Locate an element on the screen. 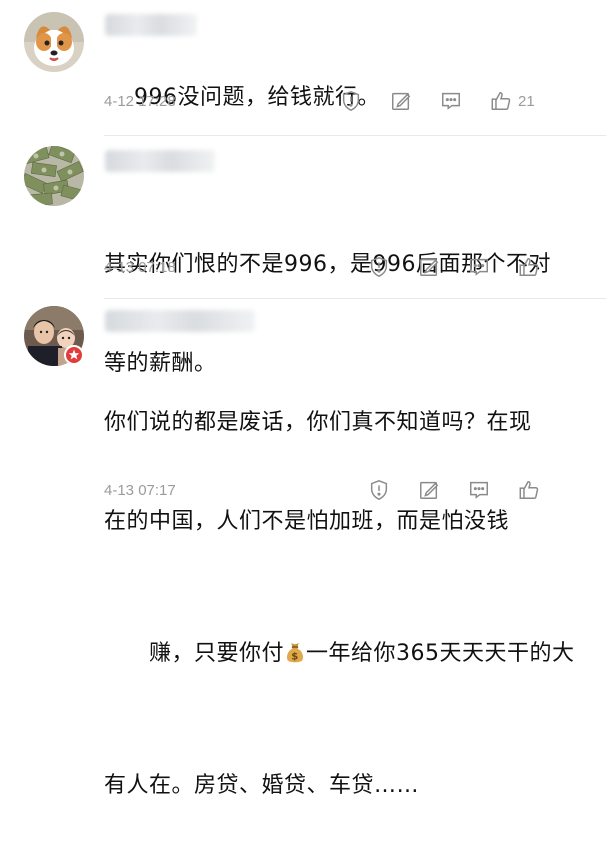 The image size is (606, 868). avatar-money-pile is located at coordinates (54, 176).